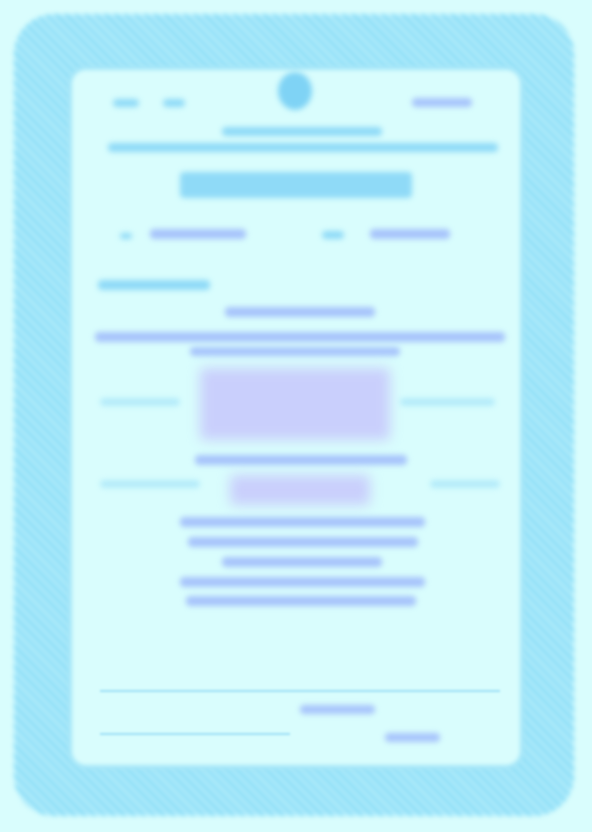 The image size is (592, 832). What do you see at coordinates (198, 234) in the screenshot?
I see `issue-date` at bounding box center [198, 234].